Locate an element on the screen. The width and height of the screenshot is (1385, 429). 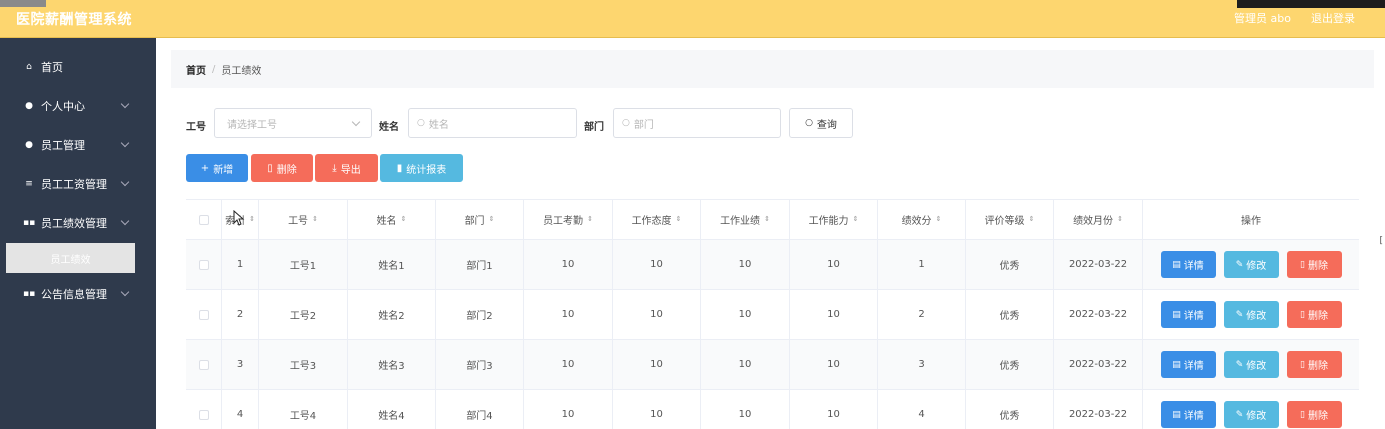
name-input: ○ 姓名 is located at coordinates (492, 123).